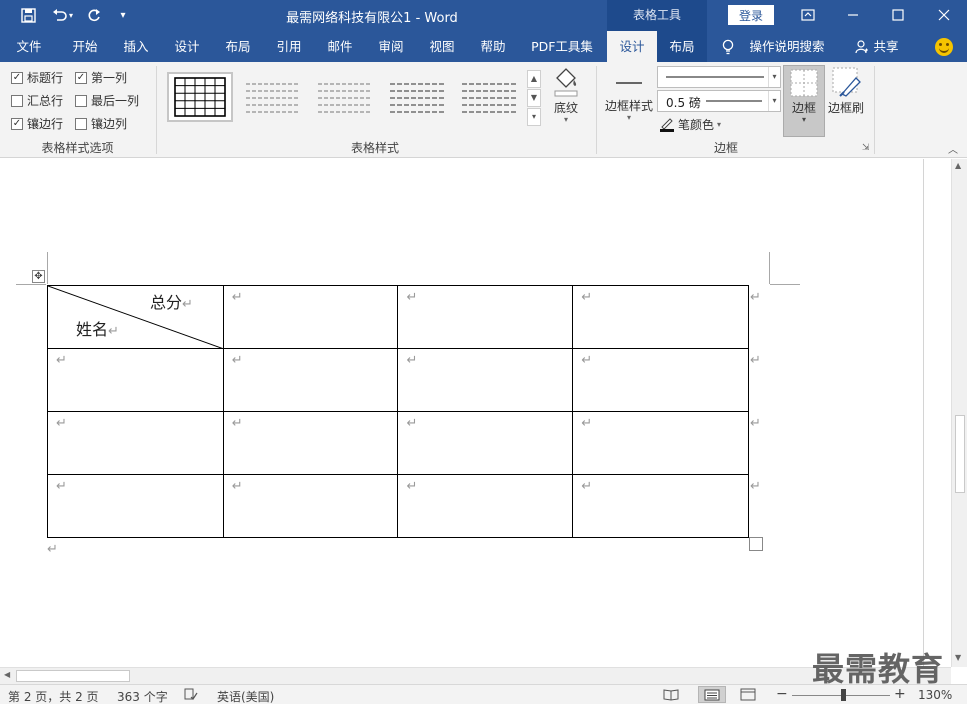 Image resolution: width=967 pixels, height=704 pixels. Describe the element at coordinates (38, 276) in the screenshot. I see `table-move-handle-icon: ✥` at that location.